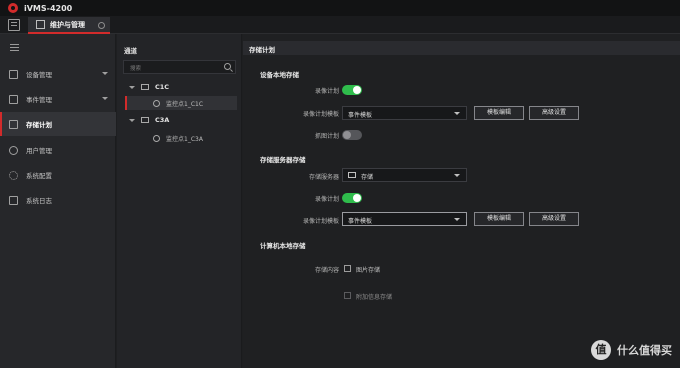  Describe the element at coordinates (13, 175) in the screenshot. I see `gear-icon` at that location.